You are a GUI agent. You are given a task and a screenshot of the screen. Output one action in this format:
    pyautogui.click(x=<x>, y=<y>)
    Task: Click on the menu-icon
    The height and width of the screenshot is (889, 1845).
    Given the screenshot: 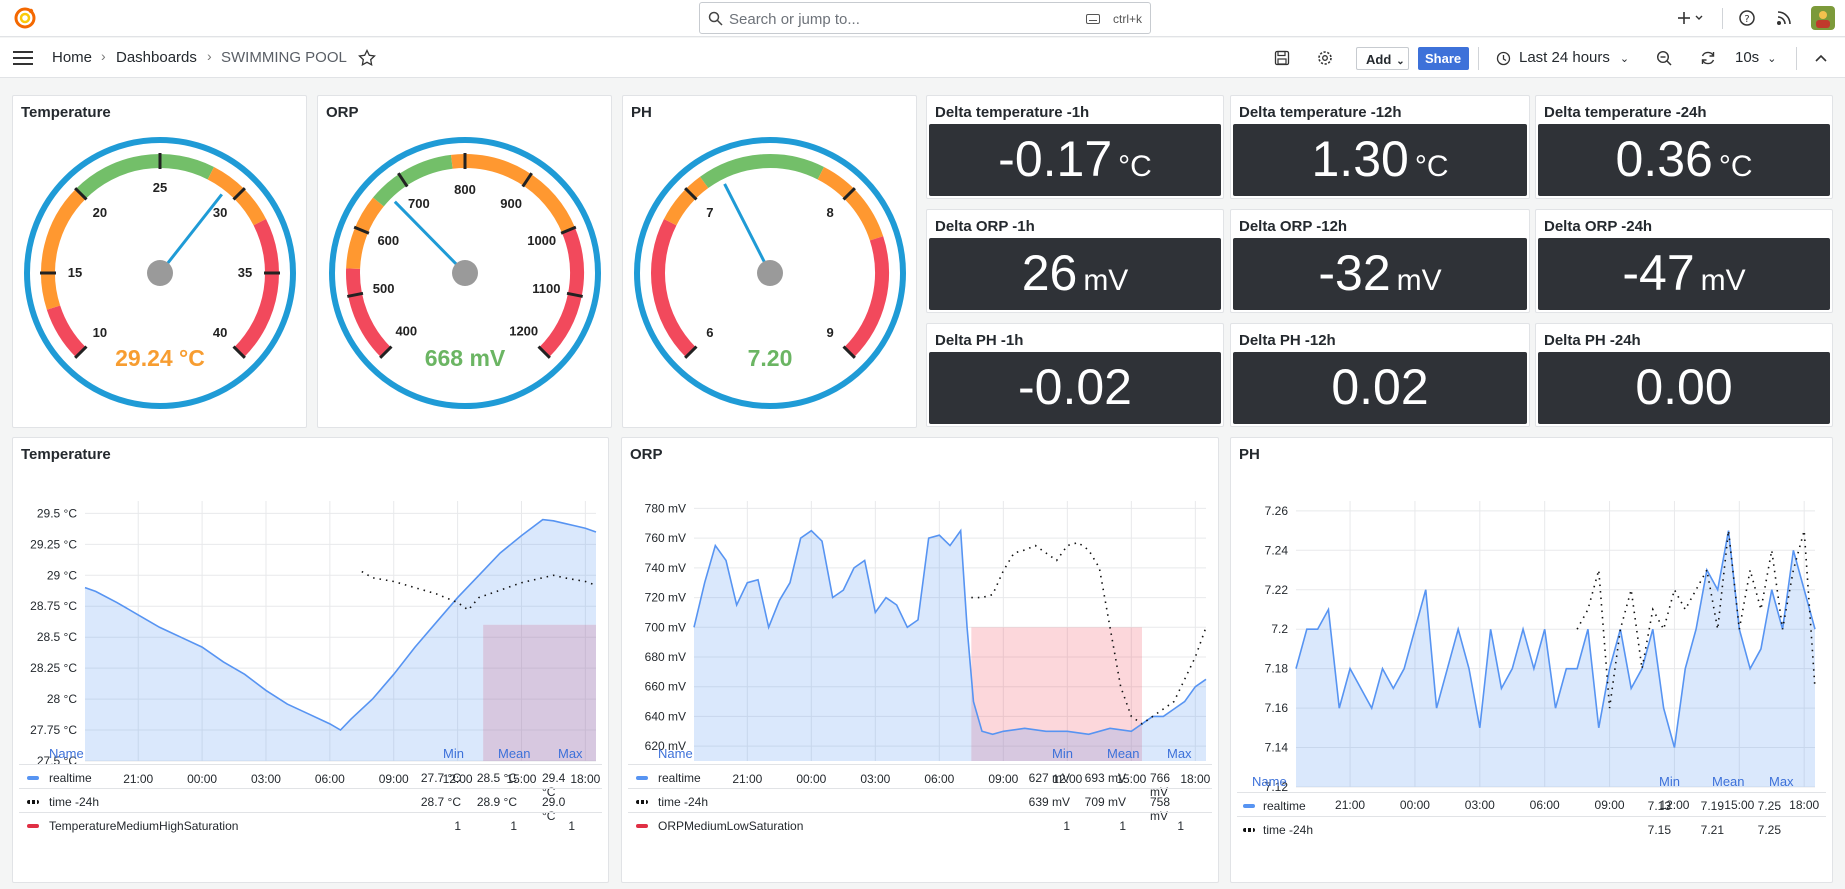 What is the action you would take?
    pyautogui.click(x=23, y=58)
    